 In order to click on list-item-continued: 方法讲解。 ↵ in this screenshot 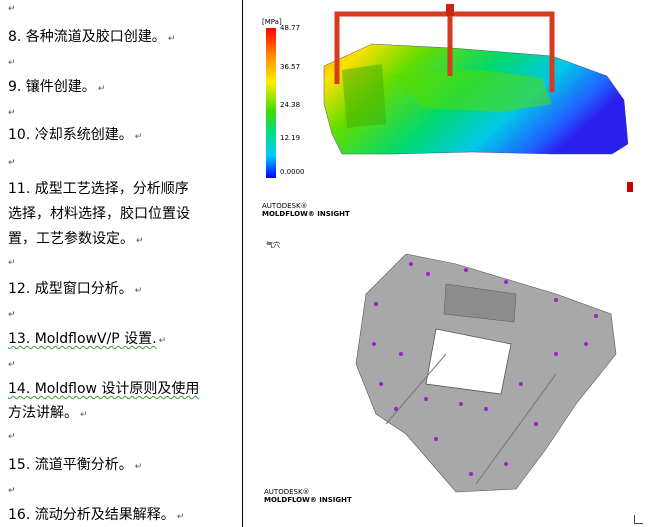, I will do `click(48, 413)`.